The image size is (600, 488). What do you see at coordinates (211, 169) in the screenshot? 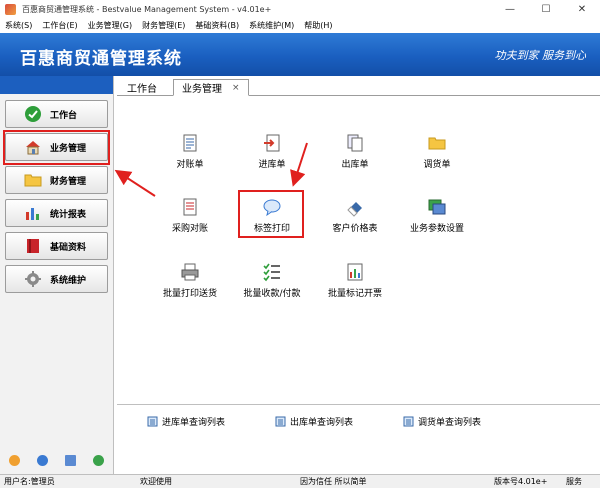
I see `annotation-arrows` at bounding box center [211, 169].